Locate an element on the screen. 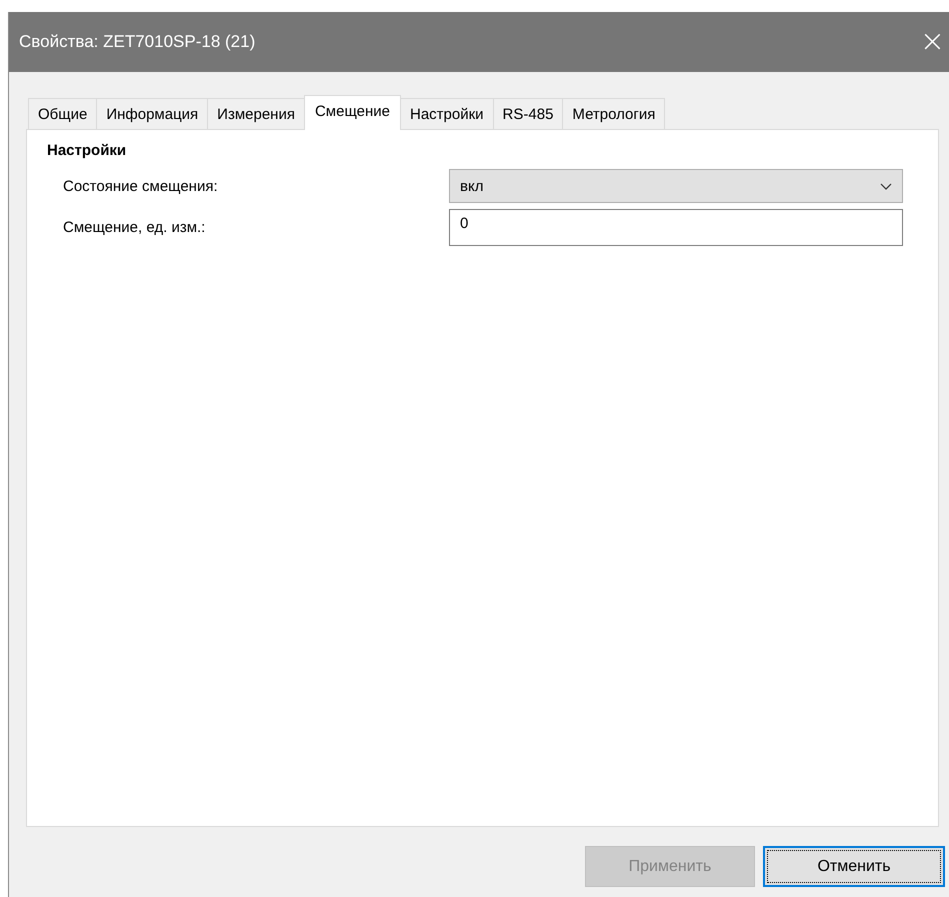 The width and height of the screenshot is (949, 897). dropdown: вкл is located at coordinates (676, 186).